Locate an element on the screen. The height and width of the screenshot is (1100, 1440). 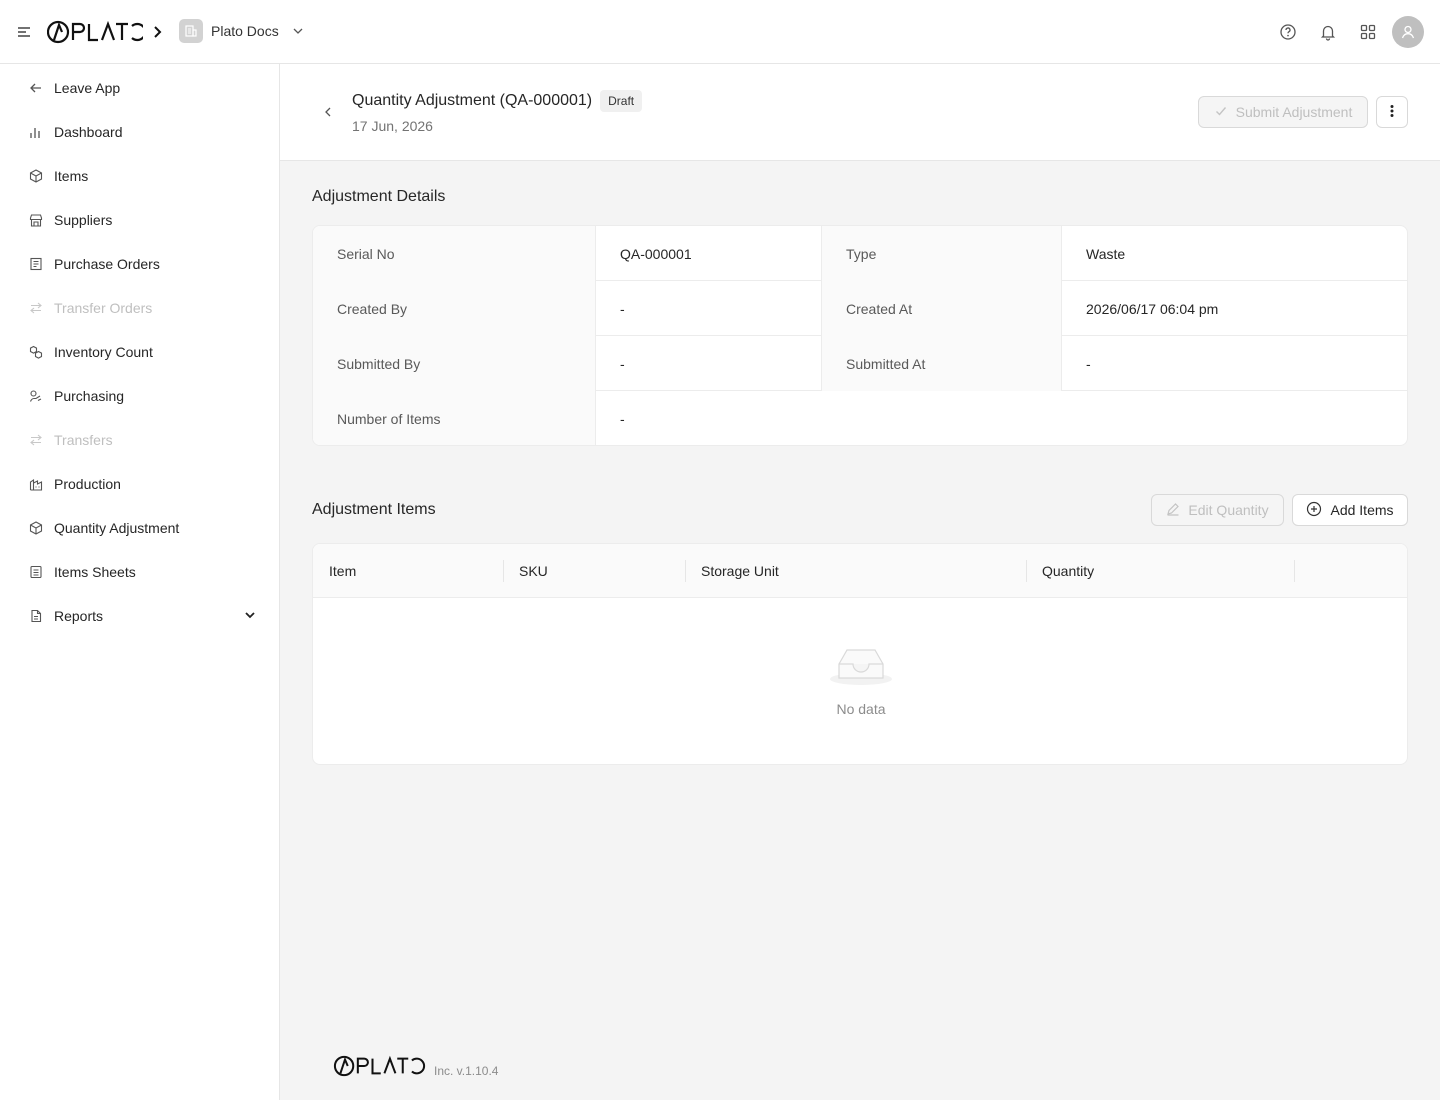
boxes-icon is located at coordinates (36, 352).